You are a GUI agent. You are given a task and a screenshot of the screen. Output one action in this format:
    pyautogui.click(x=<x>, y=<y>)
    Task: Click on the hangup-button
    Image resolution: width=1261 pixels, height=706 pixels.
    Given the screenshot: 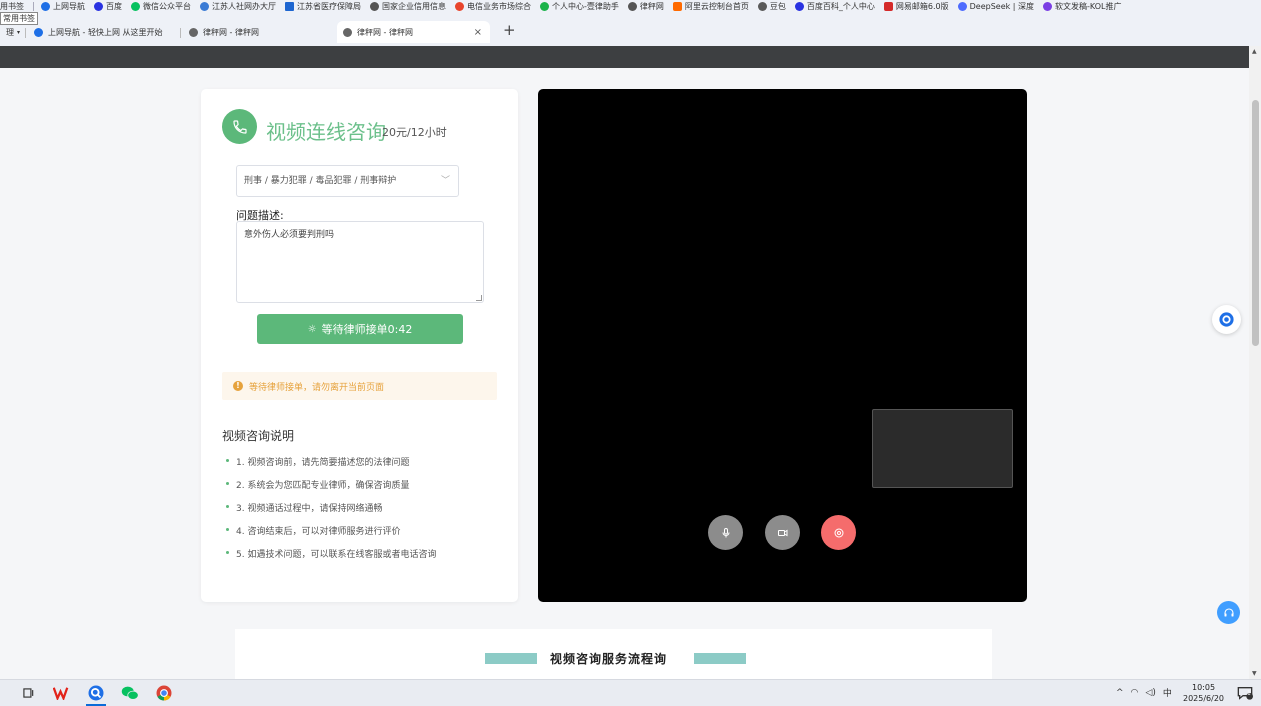 What is the action you would take?
    pyautogui.click(x=838, y=532)
    